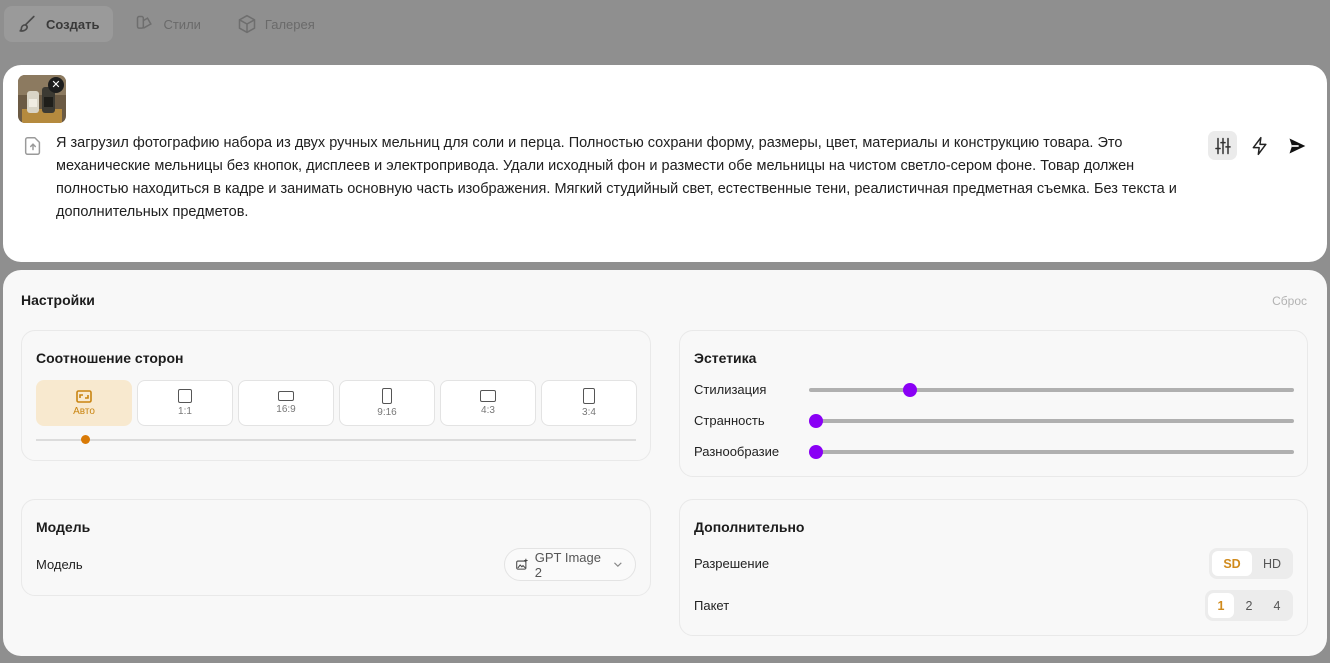 The height and width of the screenshot is (663, 1330). Describe the element at coordinates (110, 358) in the screenshot. I see `aspect-ratio-title: Соотношение сторон` at that location.